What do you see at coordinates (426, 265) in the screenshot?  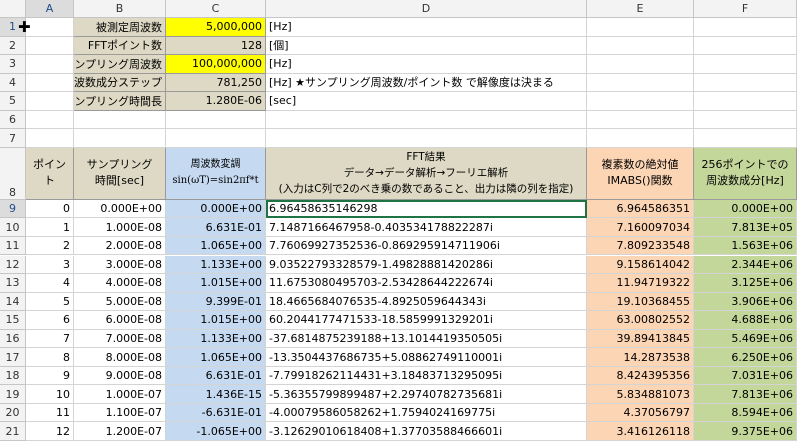 I see `fft-complex-value: 9.03522793328579-1.49828881420286i` at bounding box center [426, 265].